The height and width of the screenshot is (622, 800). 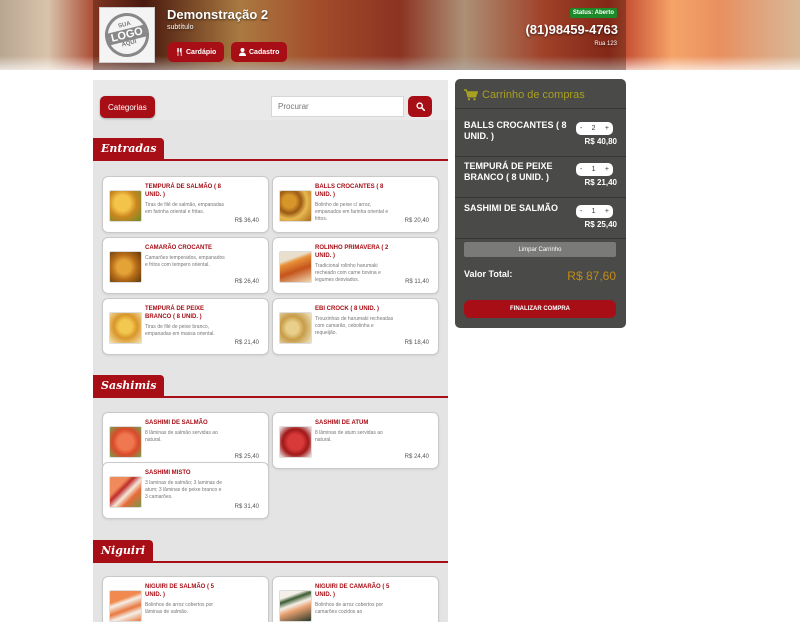 What do you see at coordinates (129, 148) in the screenshot?
I see `section-tab-entradas: Entradas` at bounding box center [129, 148].